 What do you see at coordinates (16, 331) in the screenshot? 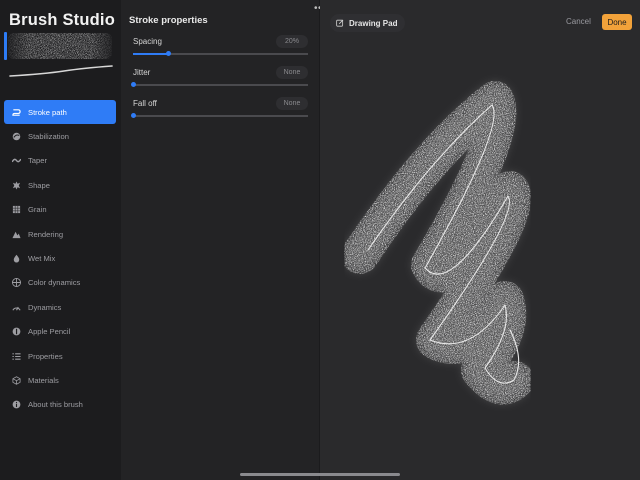
I see `apple-pencil-icon` at bounding box center [16, 331].